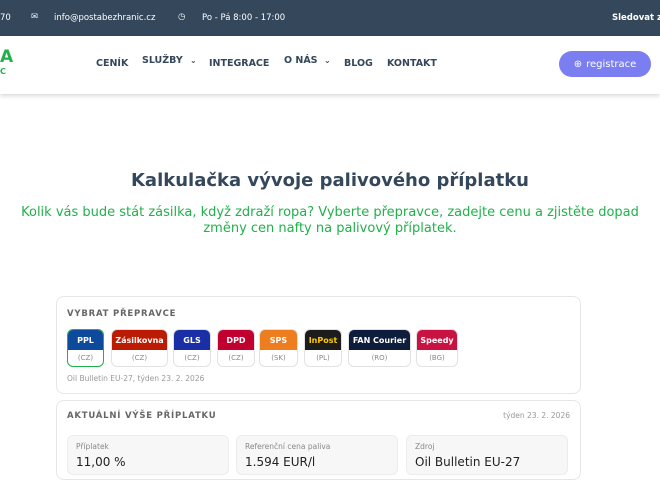 This screenshot has height=480, width=660. Describe the element at coordinates (301, 60) in the screenshot. I see `nav-o-nas: O NÁS` at that location.